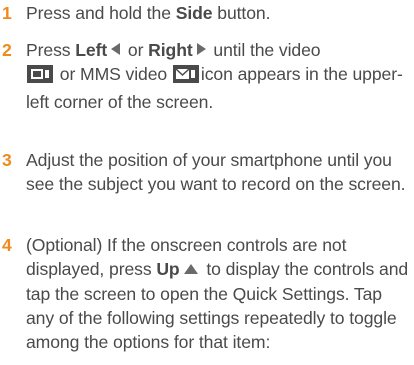 This screenshot has width=414, height=365. Describe the element at coordinates (190, 269) in the screenshot. I see `up-arrow-icon` at that location.